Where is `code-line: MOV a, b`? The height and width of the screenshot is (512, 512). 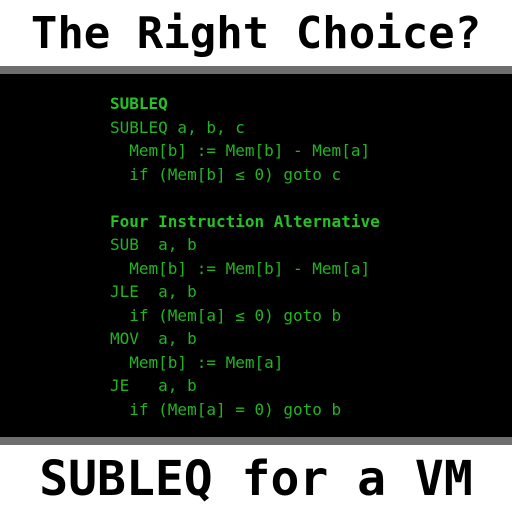 code-line: MOV a, b is located at coordinates (153, 338).